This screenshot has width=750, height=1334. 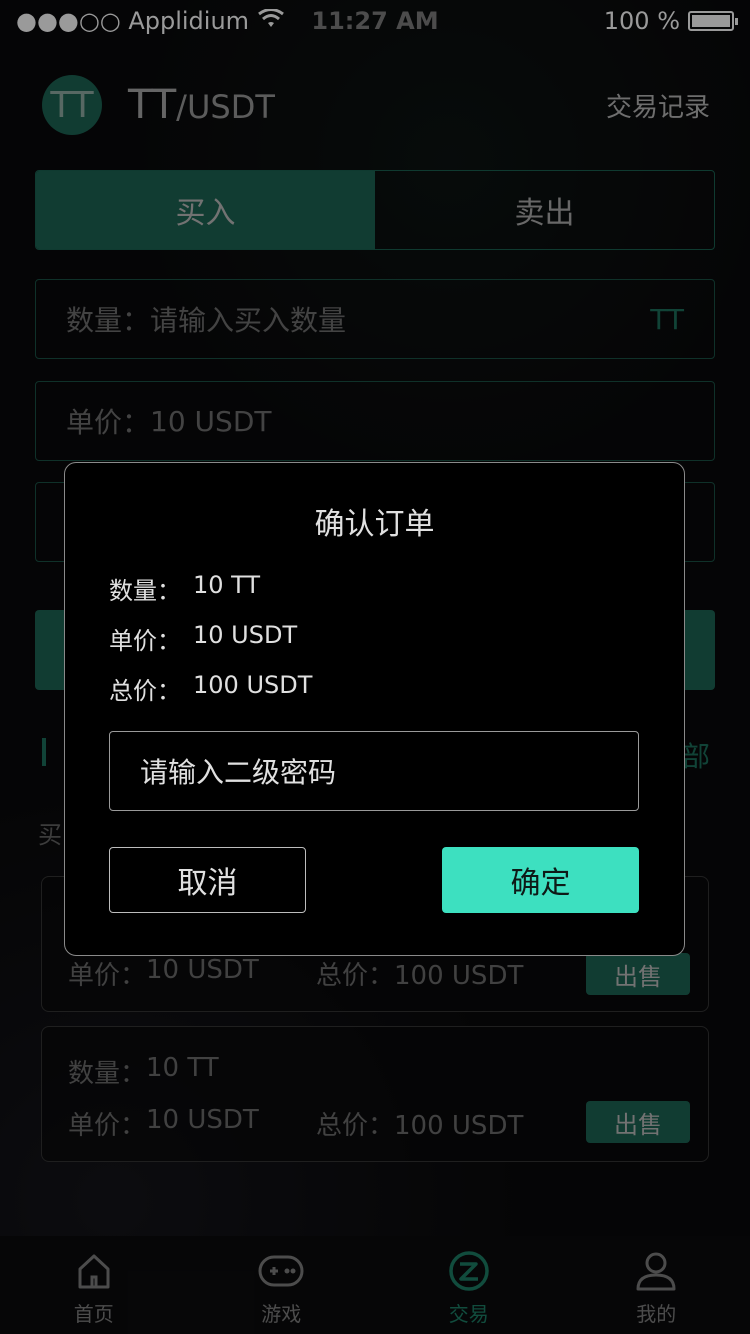 I want to click on dialog-price-row: 单价： 10 USDT, so click(x=203, y=638).